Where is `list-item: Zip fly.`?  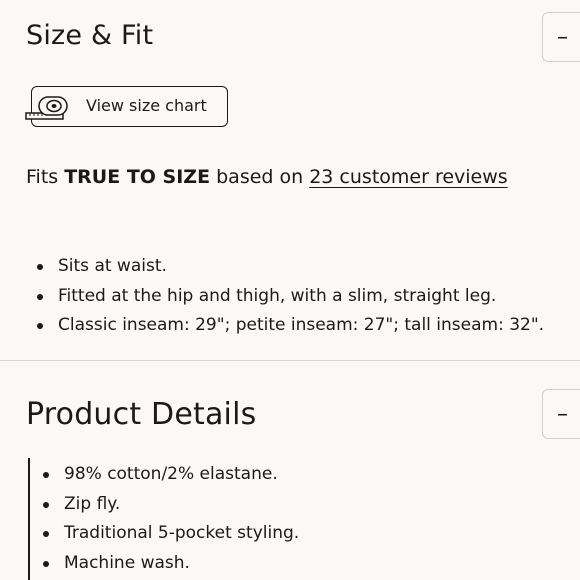 list-item: Zip fly. is located at coordinates (171, 505).